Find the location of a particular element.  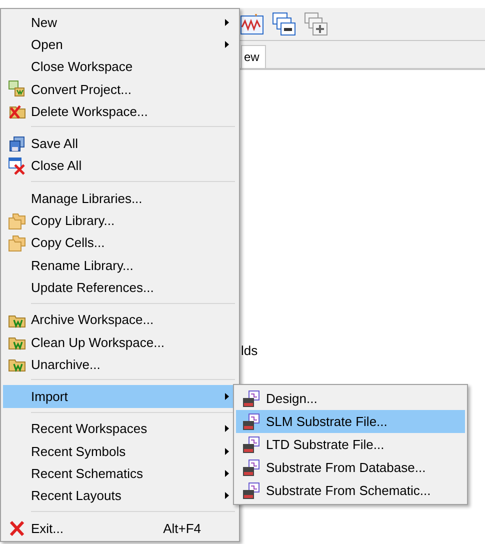

save-all-icon is located at coordinates (17, 143).